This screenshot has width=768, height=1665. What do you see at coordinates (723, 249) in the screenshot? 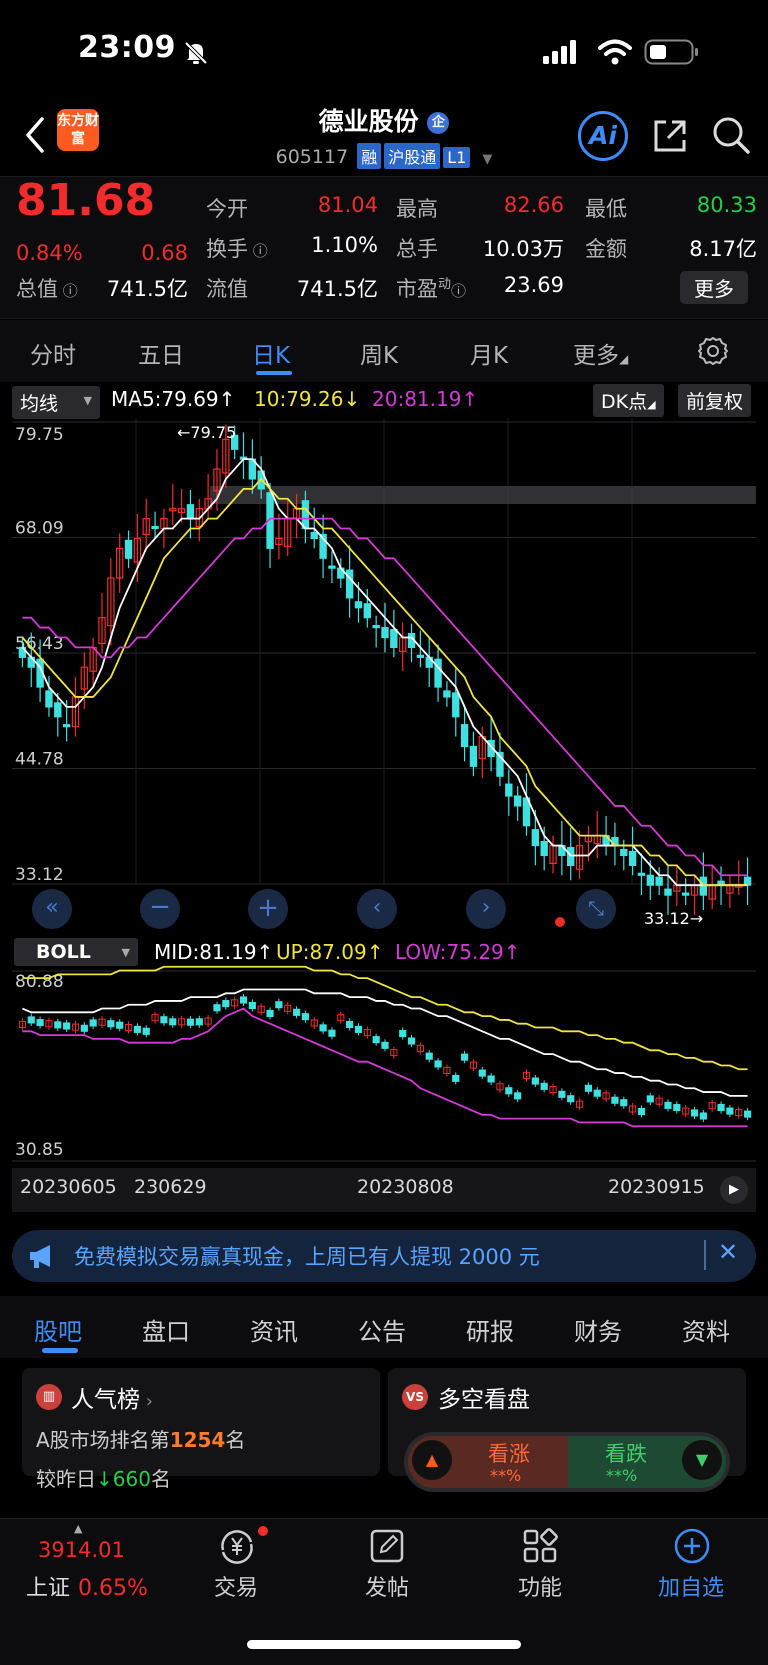
I see `amount-value: 8.17亿` at bounding box center [723, 249].